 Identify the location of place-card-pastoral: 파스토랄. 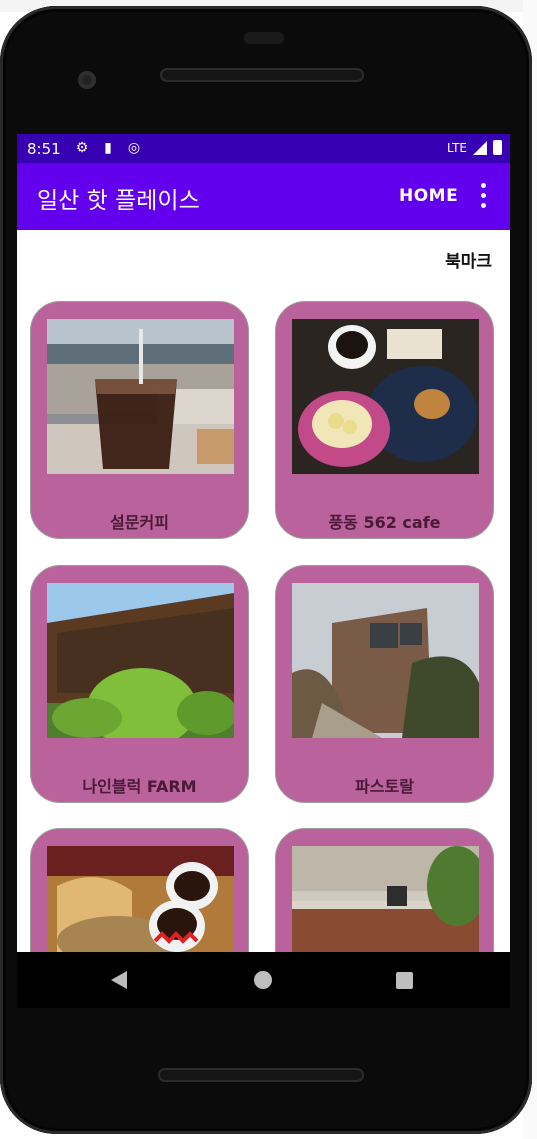
(384, 684).